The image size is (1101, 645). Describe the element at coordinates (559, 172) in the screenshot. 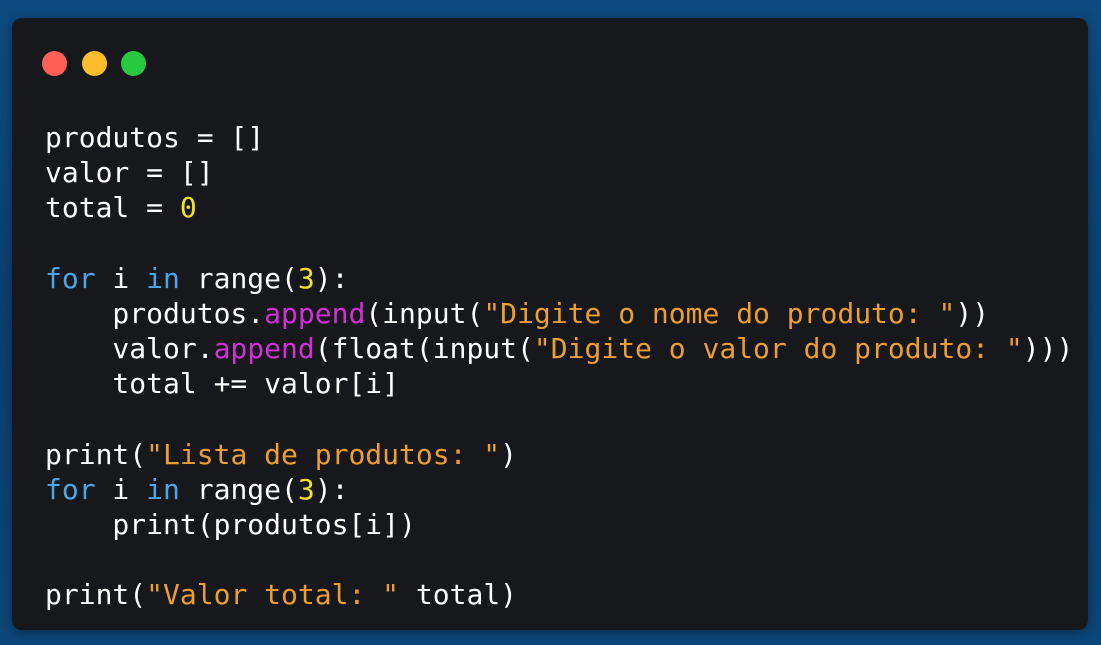

I see `code-line: valor = []` at that location.